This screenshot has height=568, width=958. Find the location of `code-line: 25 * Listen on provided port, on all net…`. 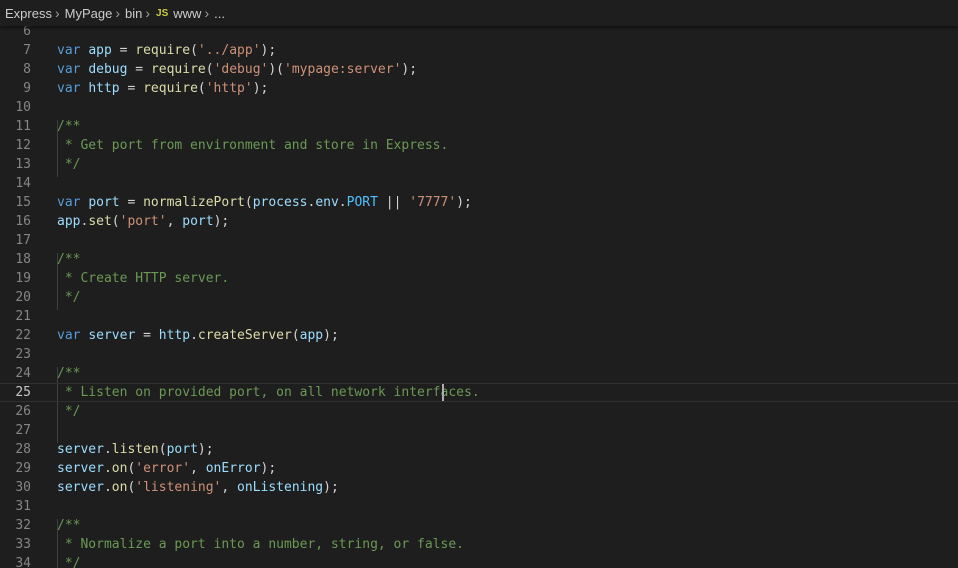

code-line: 25 * Listen on provided port, on all net… is located at coordinates (479, 392).